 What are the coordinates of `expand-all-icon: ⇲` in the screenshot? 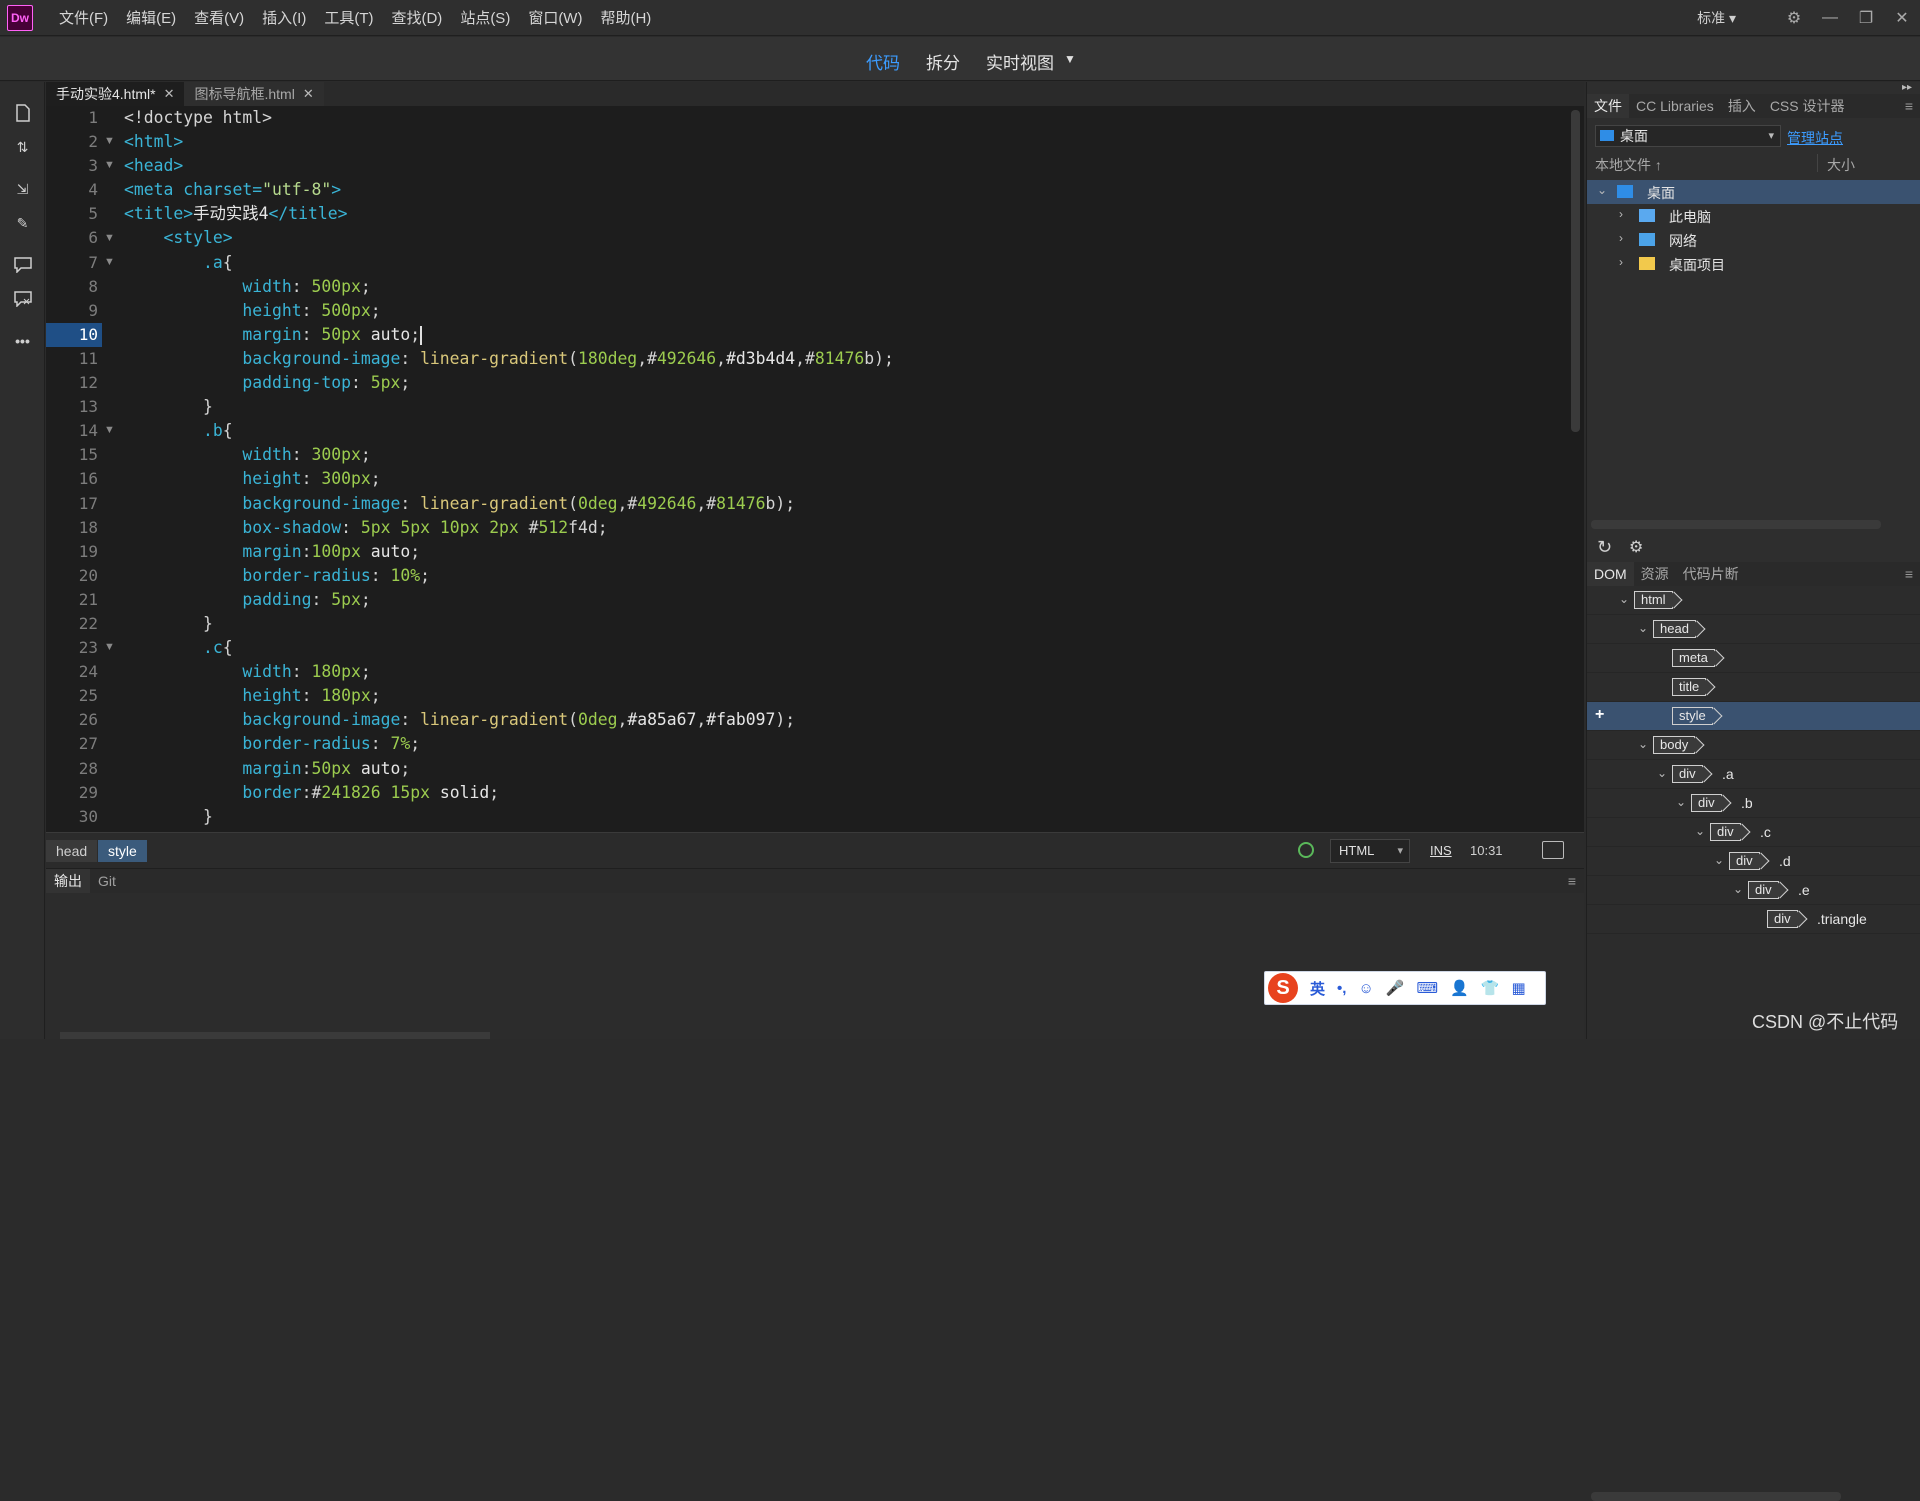 It's located at (22, 189).